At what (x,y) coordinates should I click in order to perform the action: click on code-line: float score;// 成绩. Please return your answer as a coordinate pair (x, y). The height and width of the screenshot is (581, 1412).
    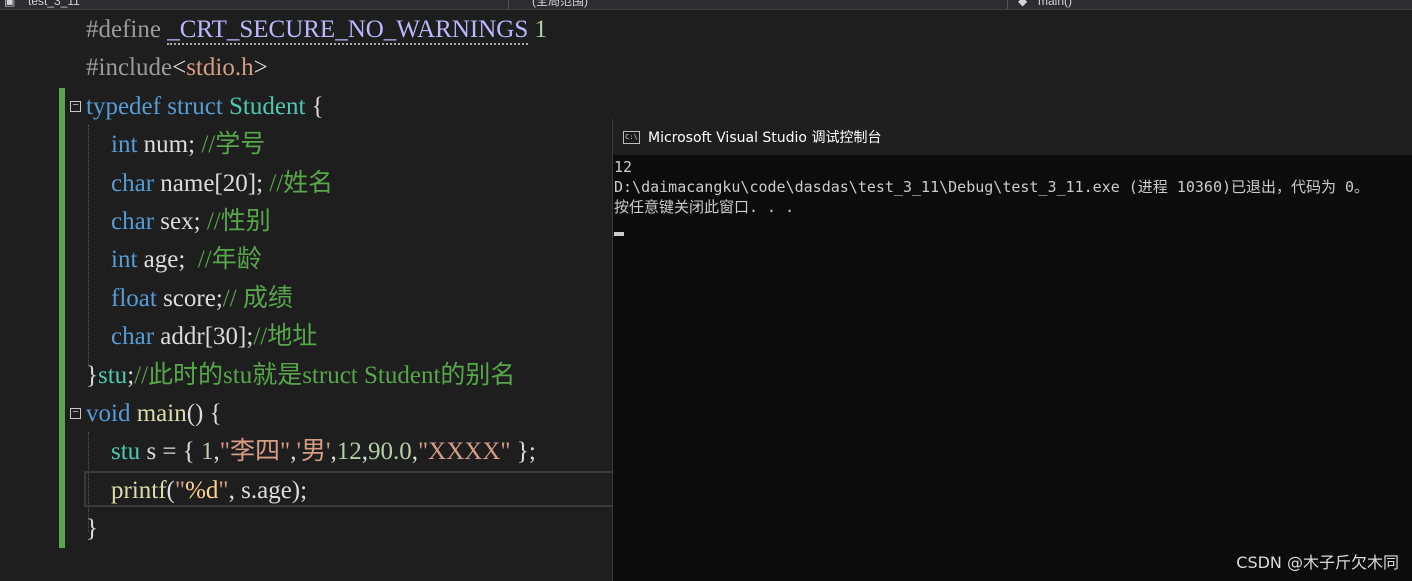
    Looking at the image, I should click on (189, 299).